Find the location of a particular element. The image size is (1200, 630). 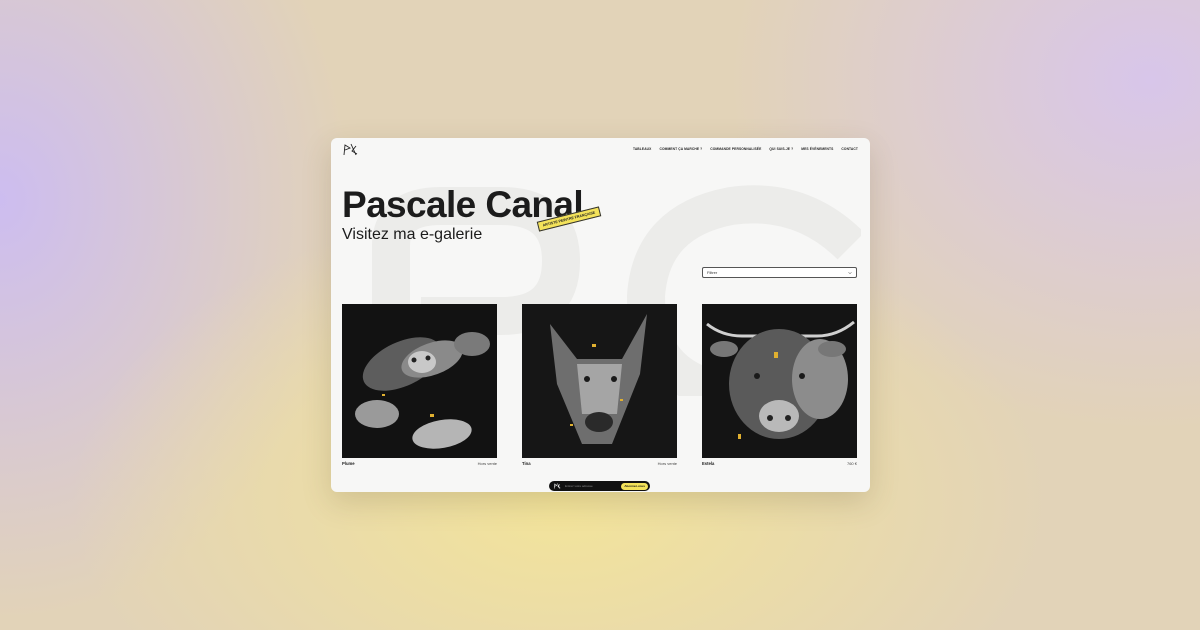

subscribe-button: Abonnez-vous is located at coordinates (634, 486).